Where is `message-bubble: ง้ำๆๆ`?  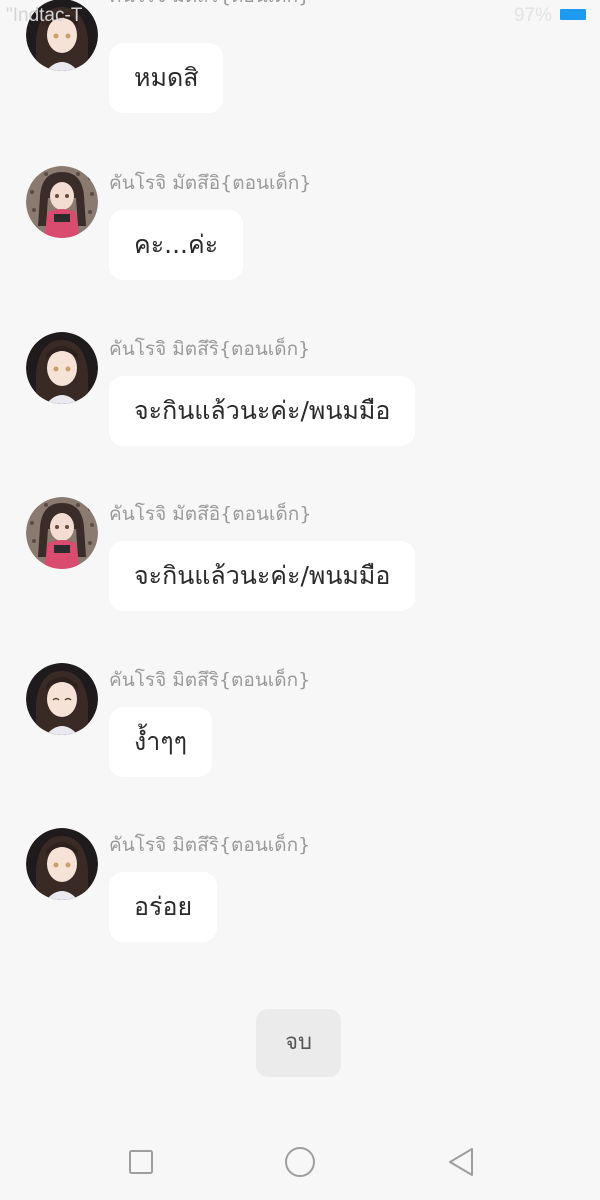
message-bubble: ง้ำๆๆ is located at coordinates (161, 742).